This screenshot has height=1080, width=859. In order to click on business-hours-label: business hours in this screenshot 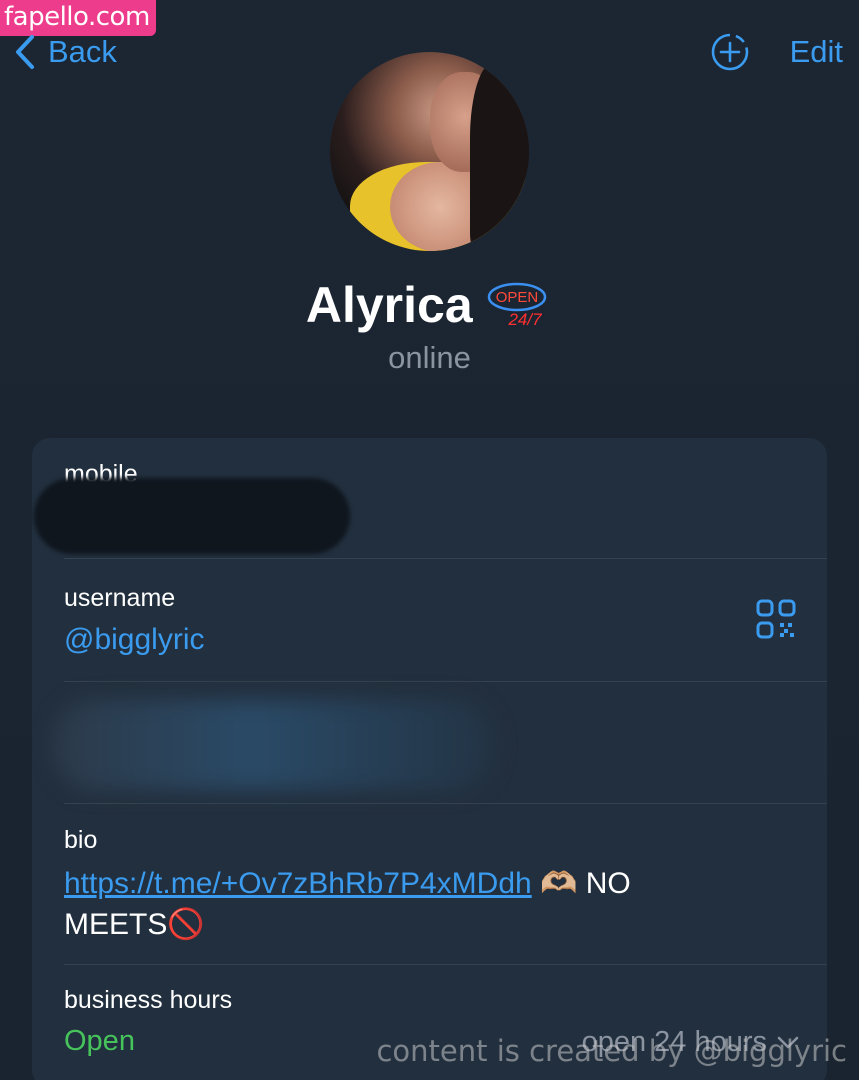, I will do `click(148, 1000)`.